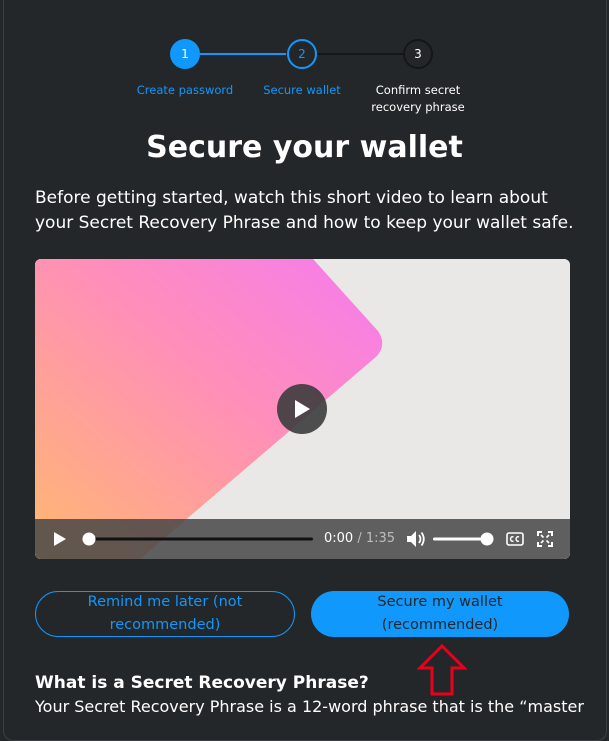 This screenshot has width=609, height=741. Describe the element at coordinates (418, 107) in the screenshot. I see `step-3-label-line2: recovery phrase` at that location.